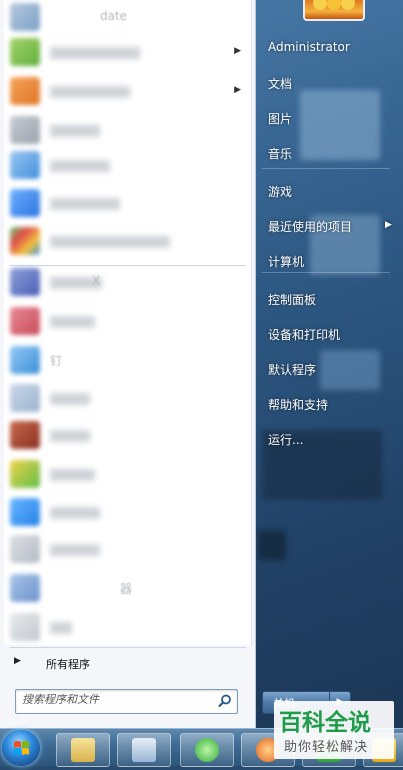 This screenshot has width=403, height=770. I want to click on user-avatar, so click(334, 10).